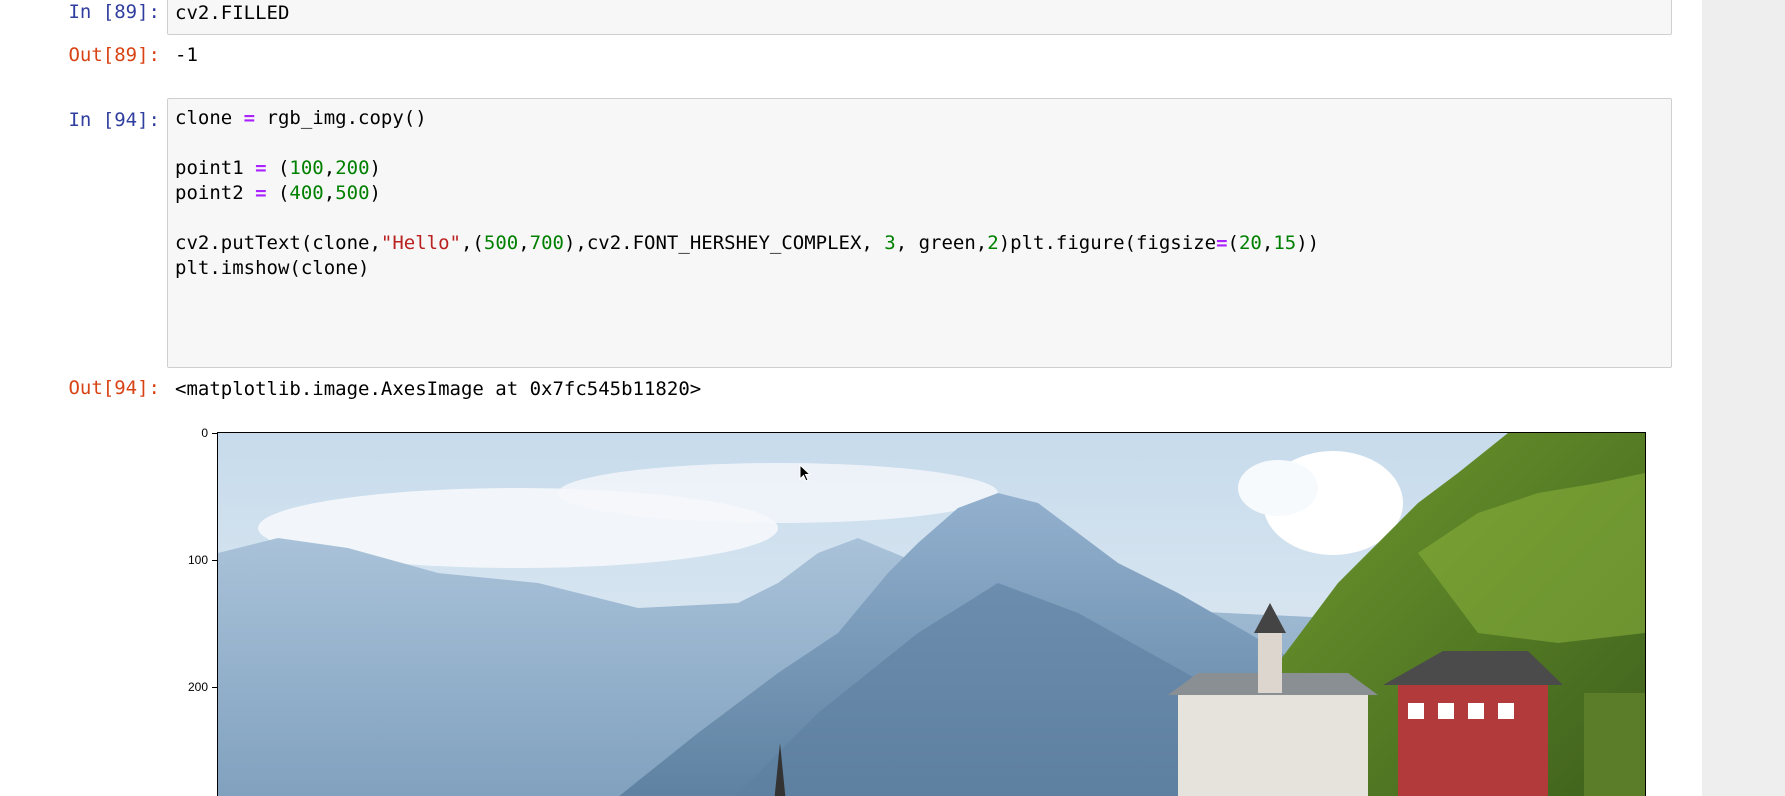 This screenshot has height=796, width=1785. I want to click on ytick-label-100: 100, so click(197, 560).